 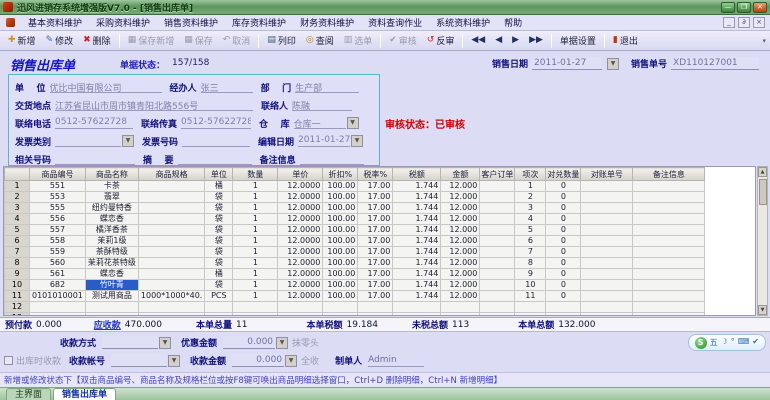 What do you see at coordinates (327, 87) in the screenshot?
I see `dept-field: 生产部` at bounding box center [327, 87].